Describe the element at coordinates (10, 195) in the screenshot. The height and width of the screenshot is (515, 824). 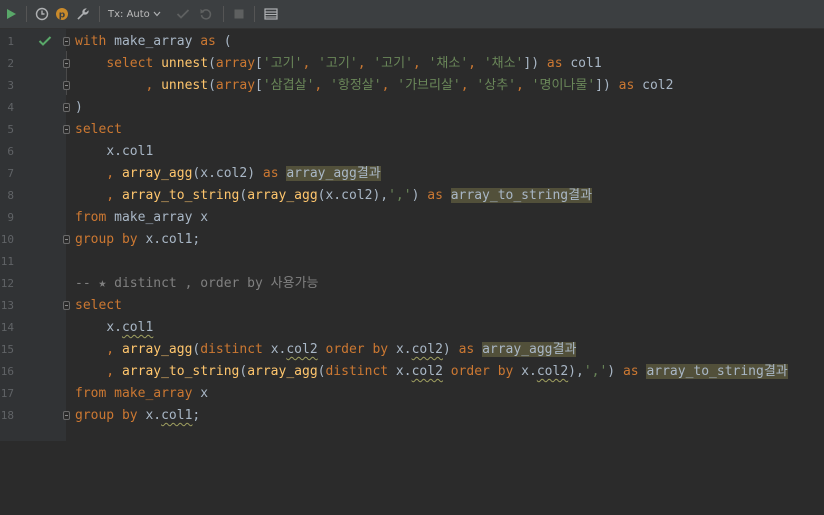
I see `line-number: 8` at that location.